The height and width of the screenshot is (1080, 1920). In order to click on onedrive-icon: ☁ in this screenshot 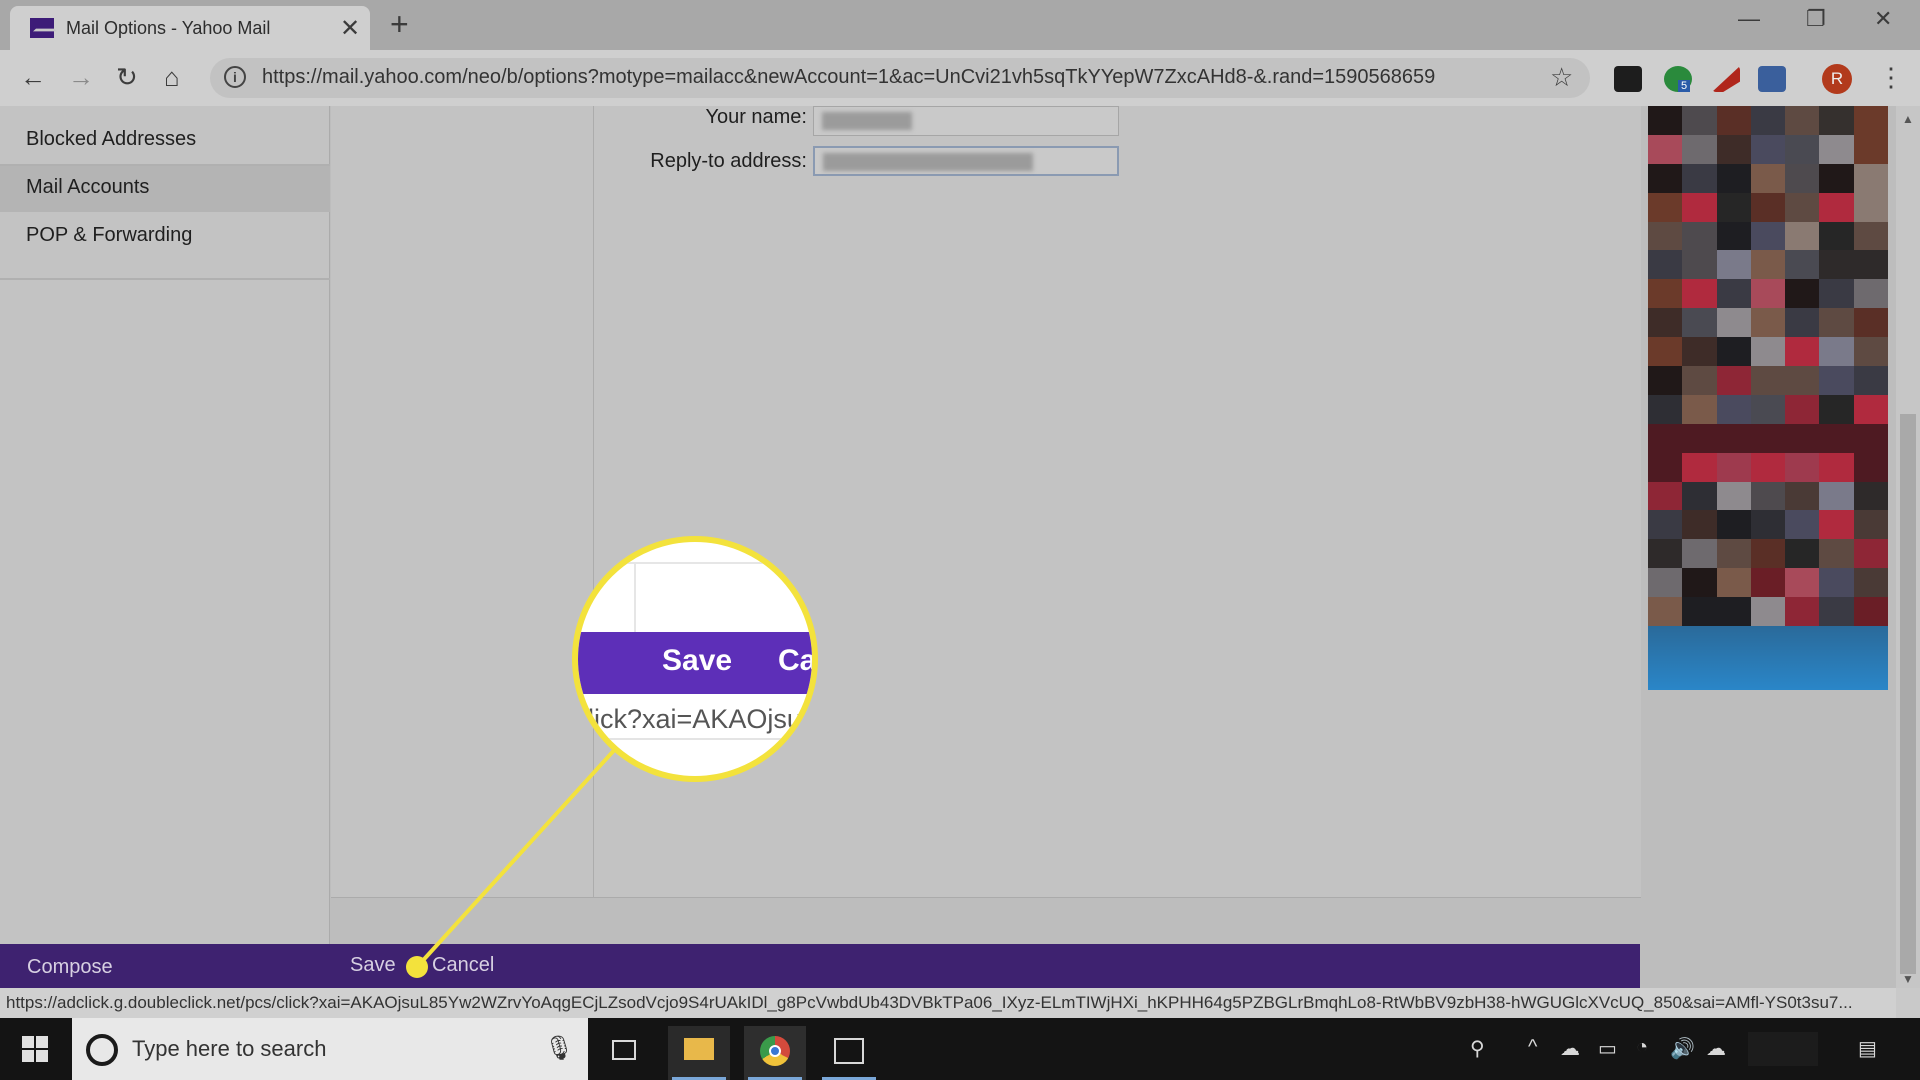, I will do `click(1570, 1048)`.